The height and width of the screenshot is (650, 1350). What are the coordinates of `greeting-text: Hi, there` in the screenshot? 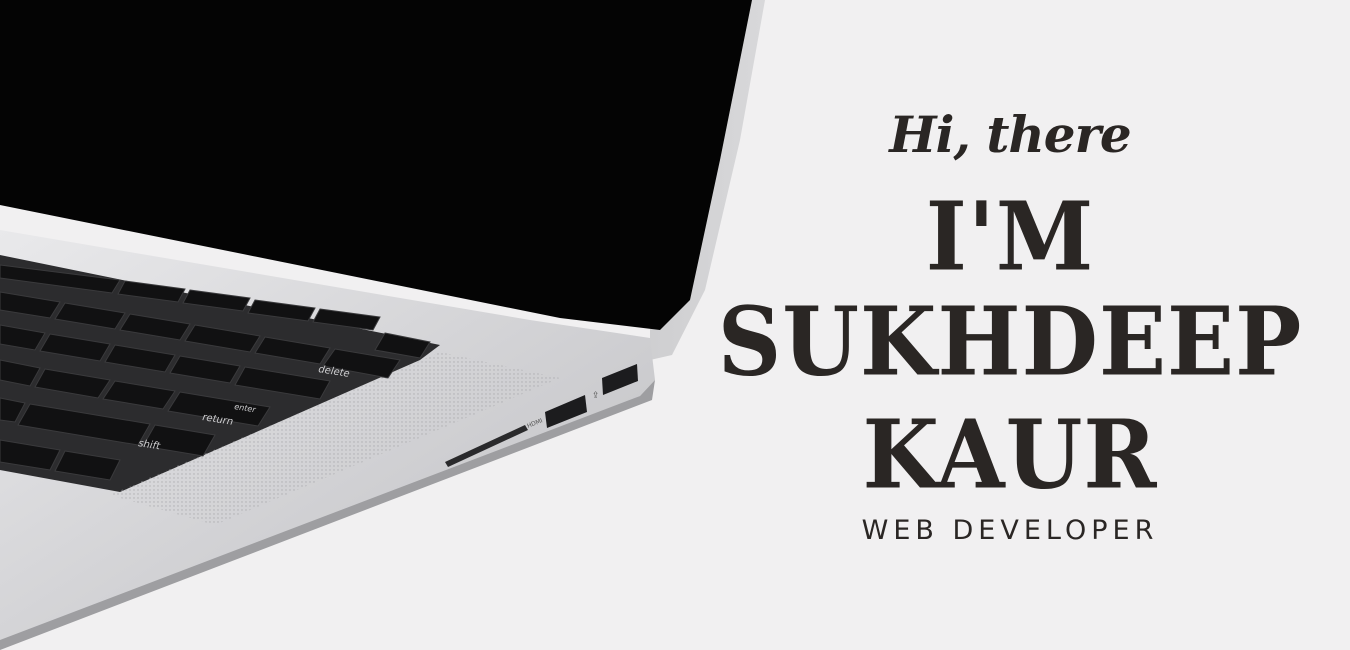 It's located at (1010, 134).